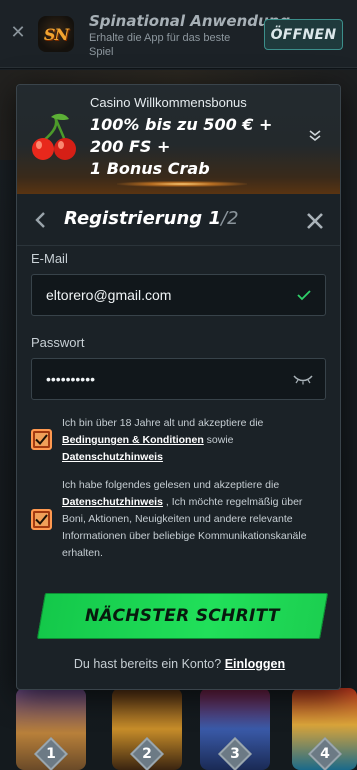  What do you see at coordinates (56, 34) in the screenshot?
I see `app-logo: SN` at bounding box center [56, 34].